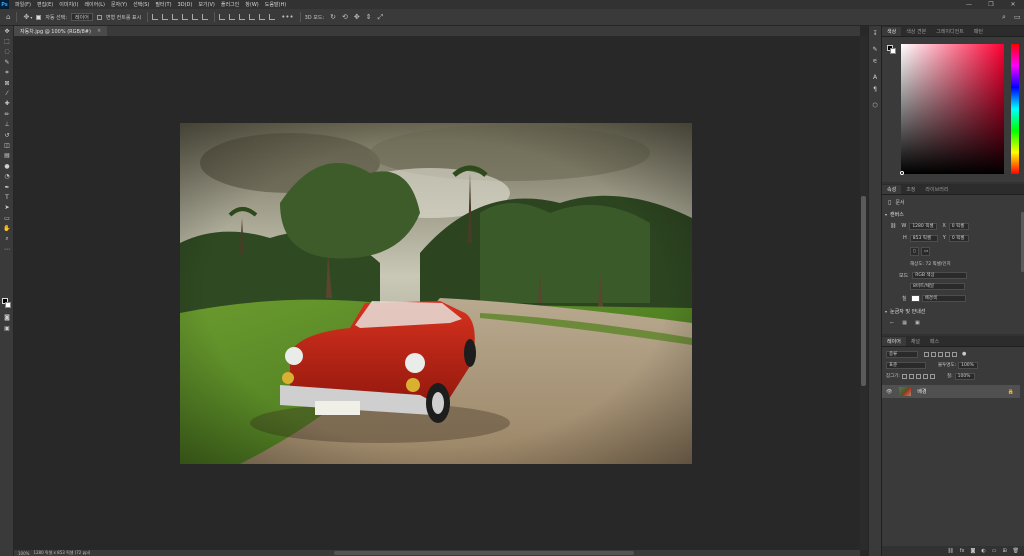  I want to click on menu-type: 문자(Y), so click(119, 4).